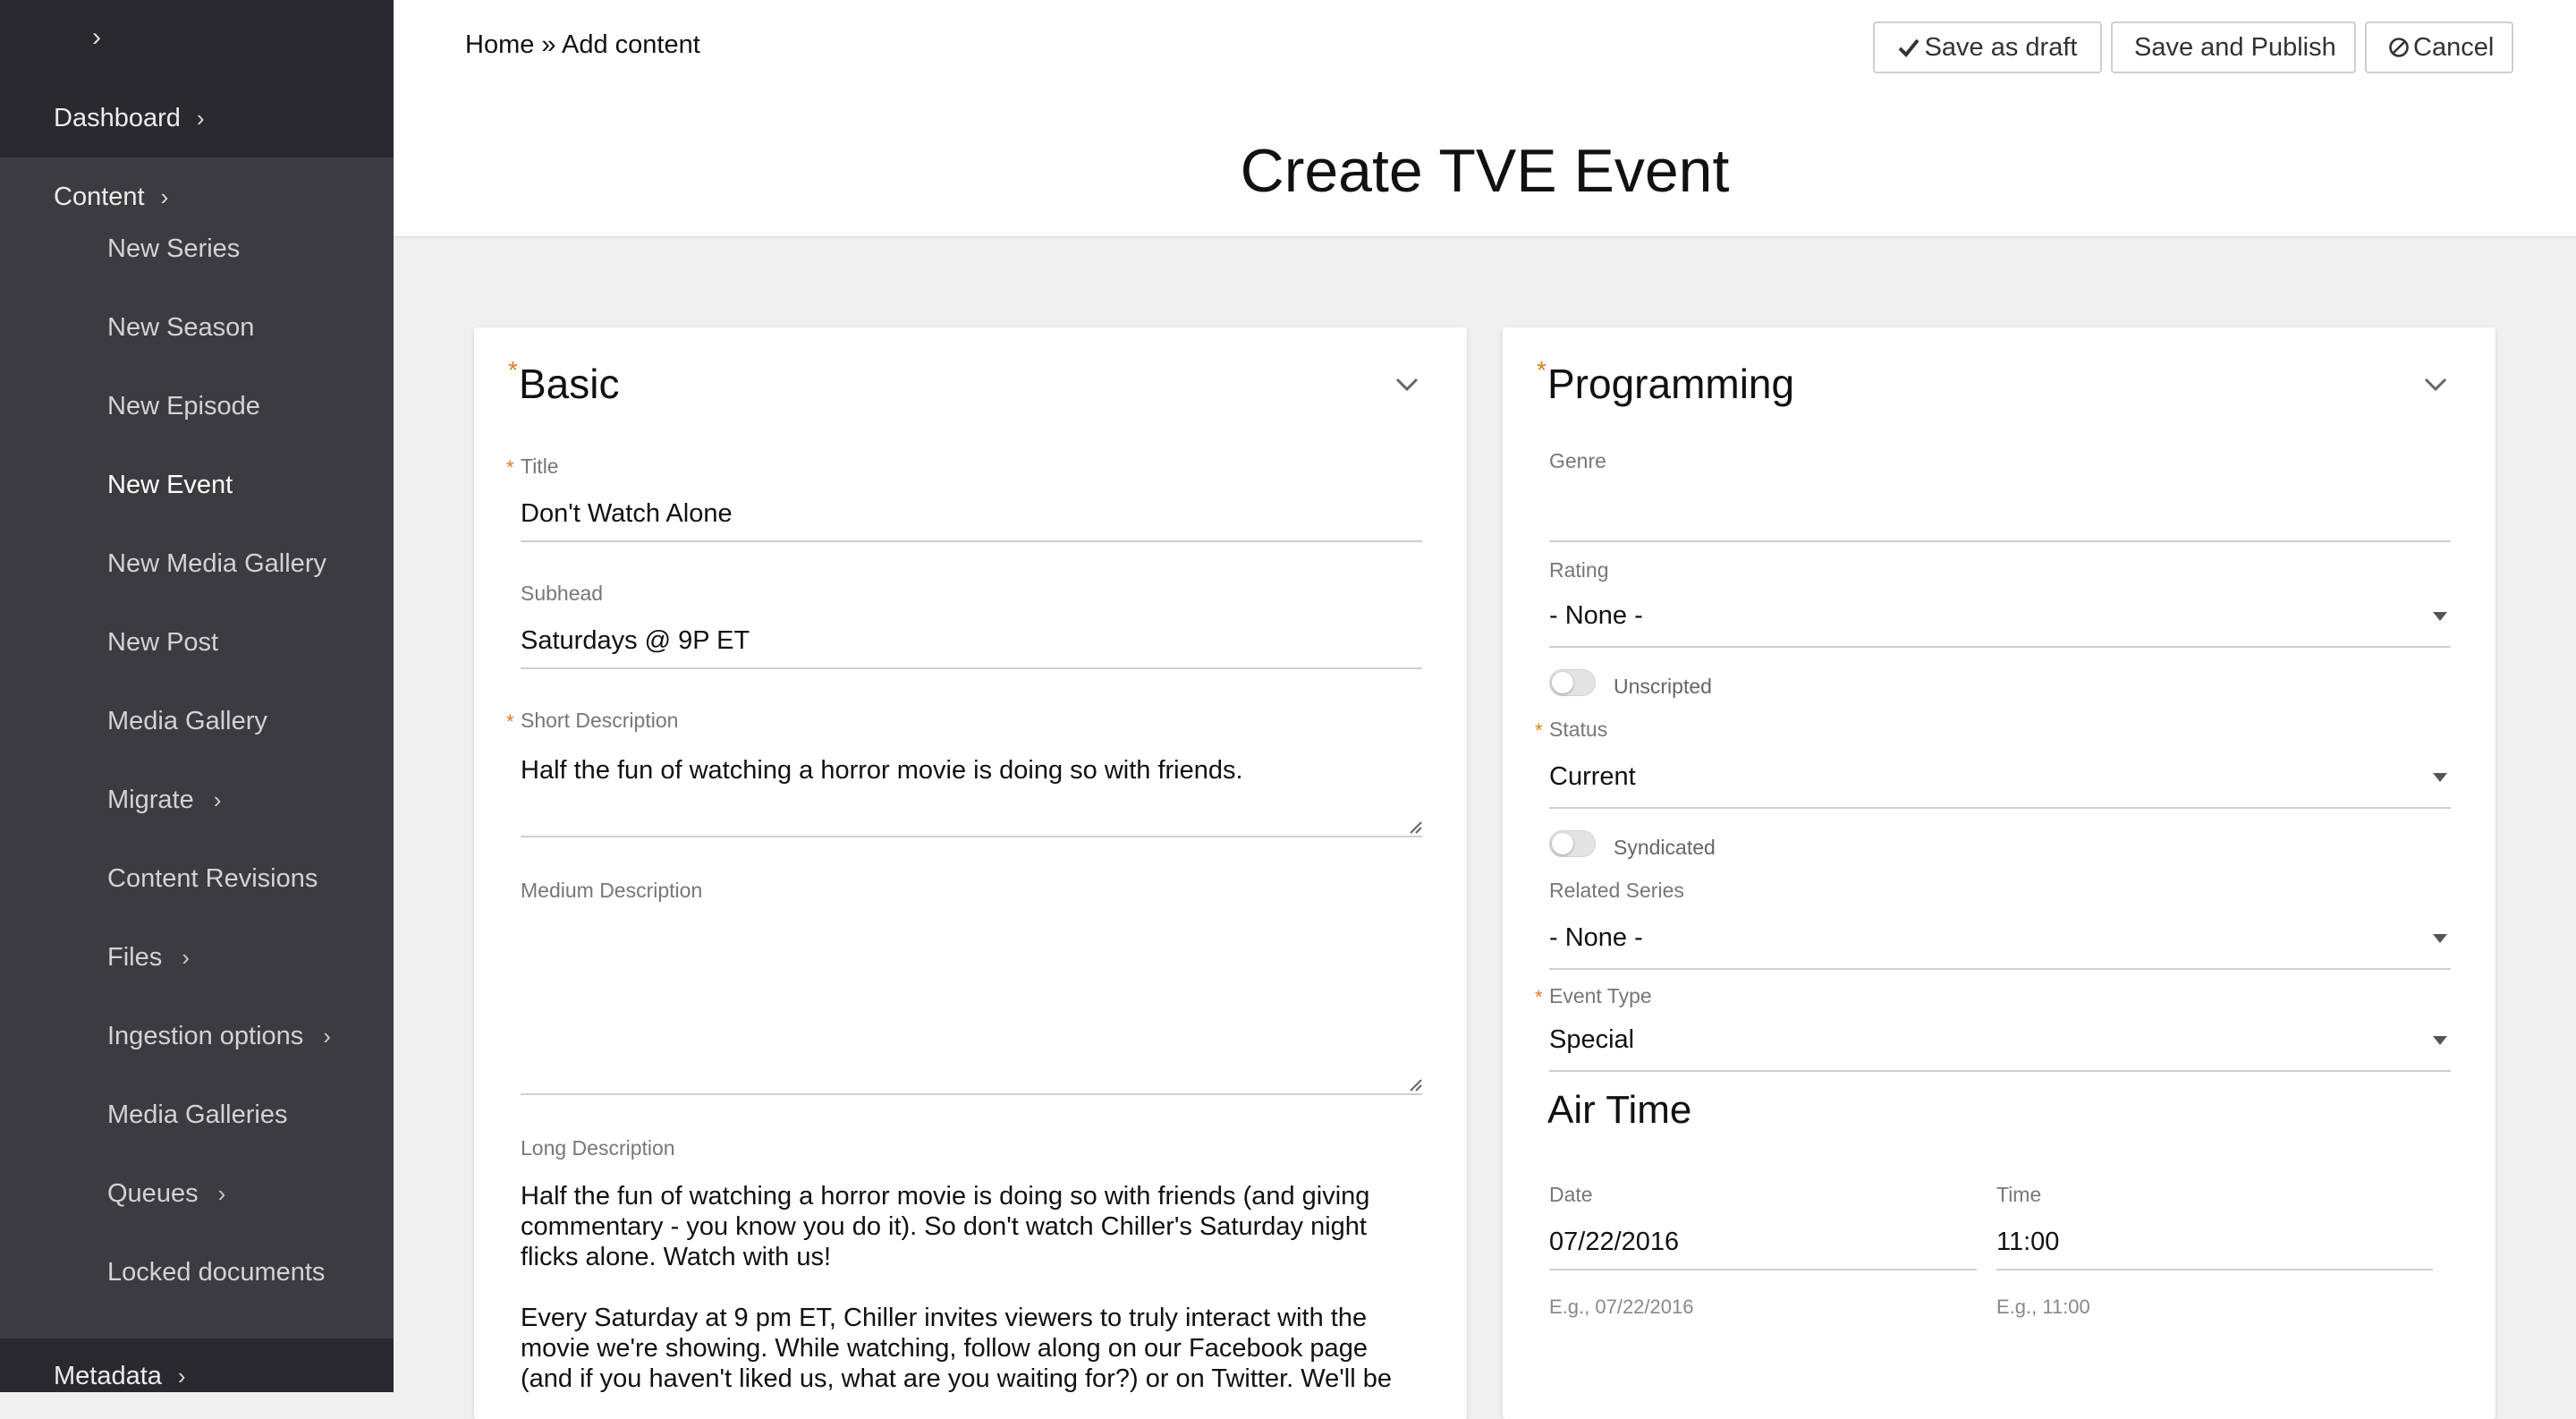 The height and width of the screenshot is (1419, 2576). Describe the element at coordinates (963, 999) in the screenshot. I see `medium-description-textarea` at that location.